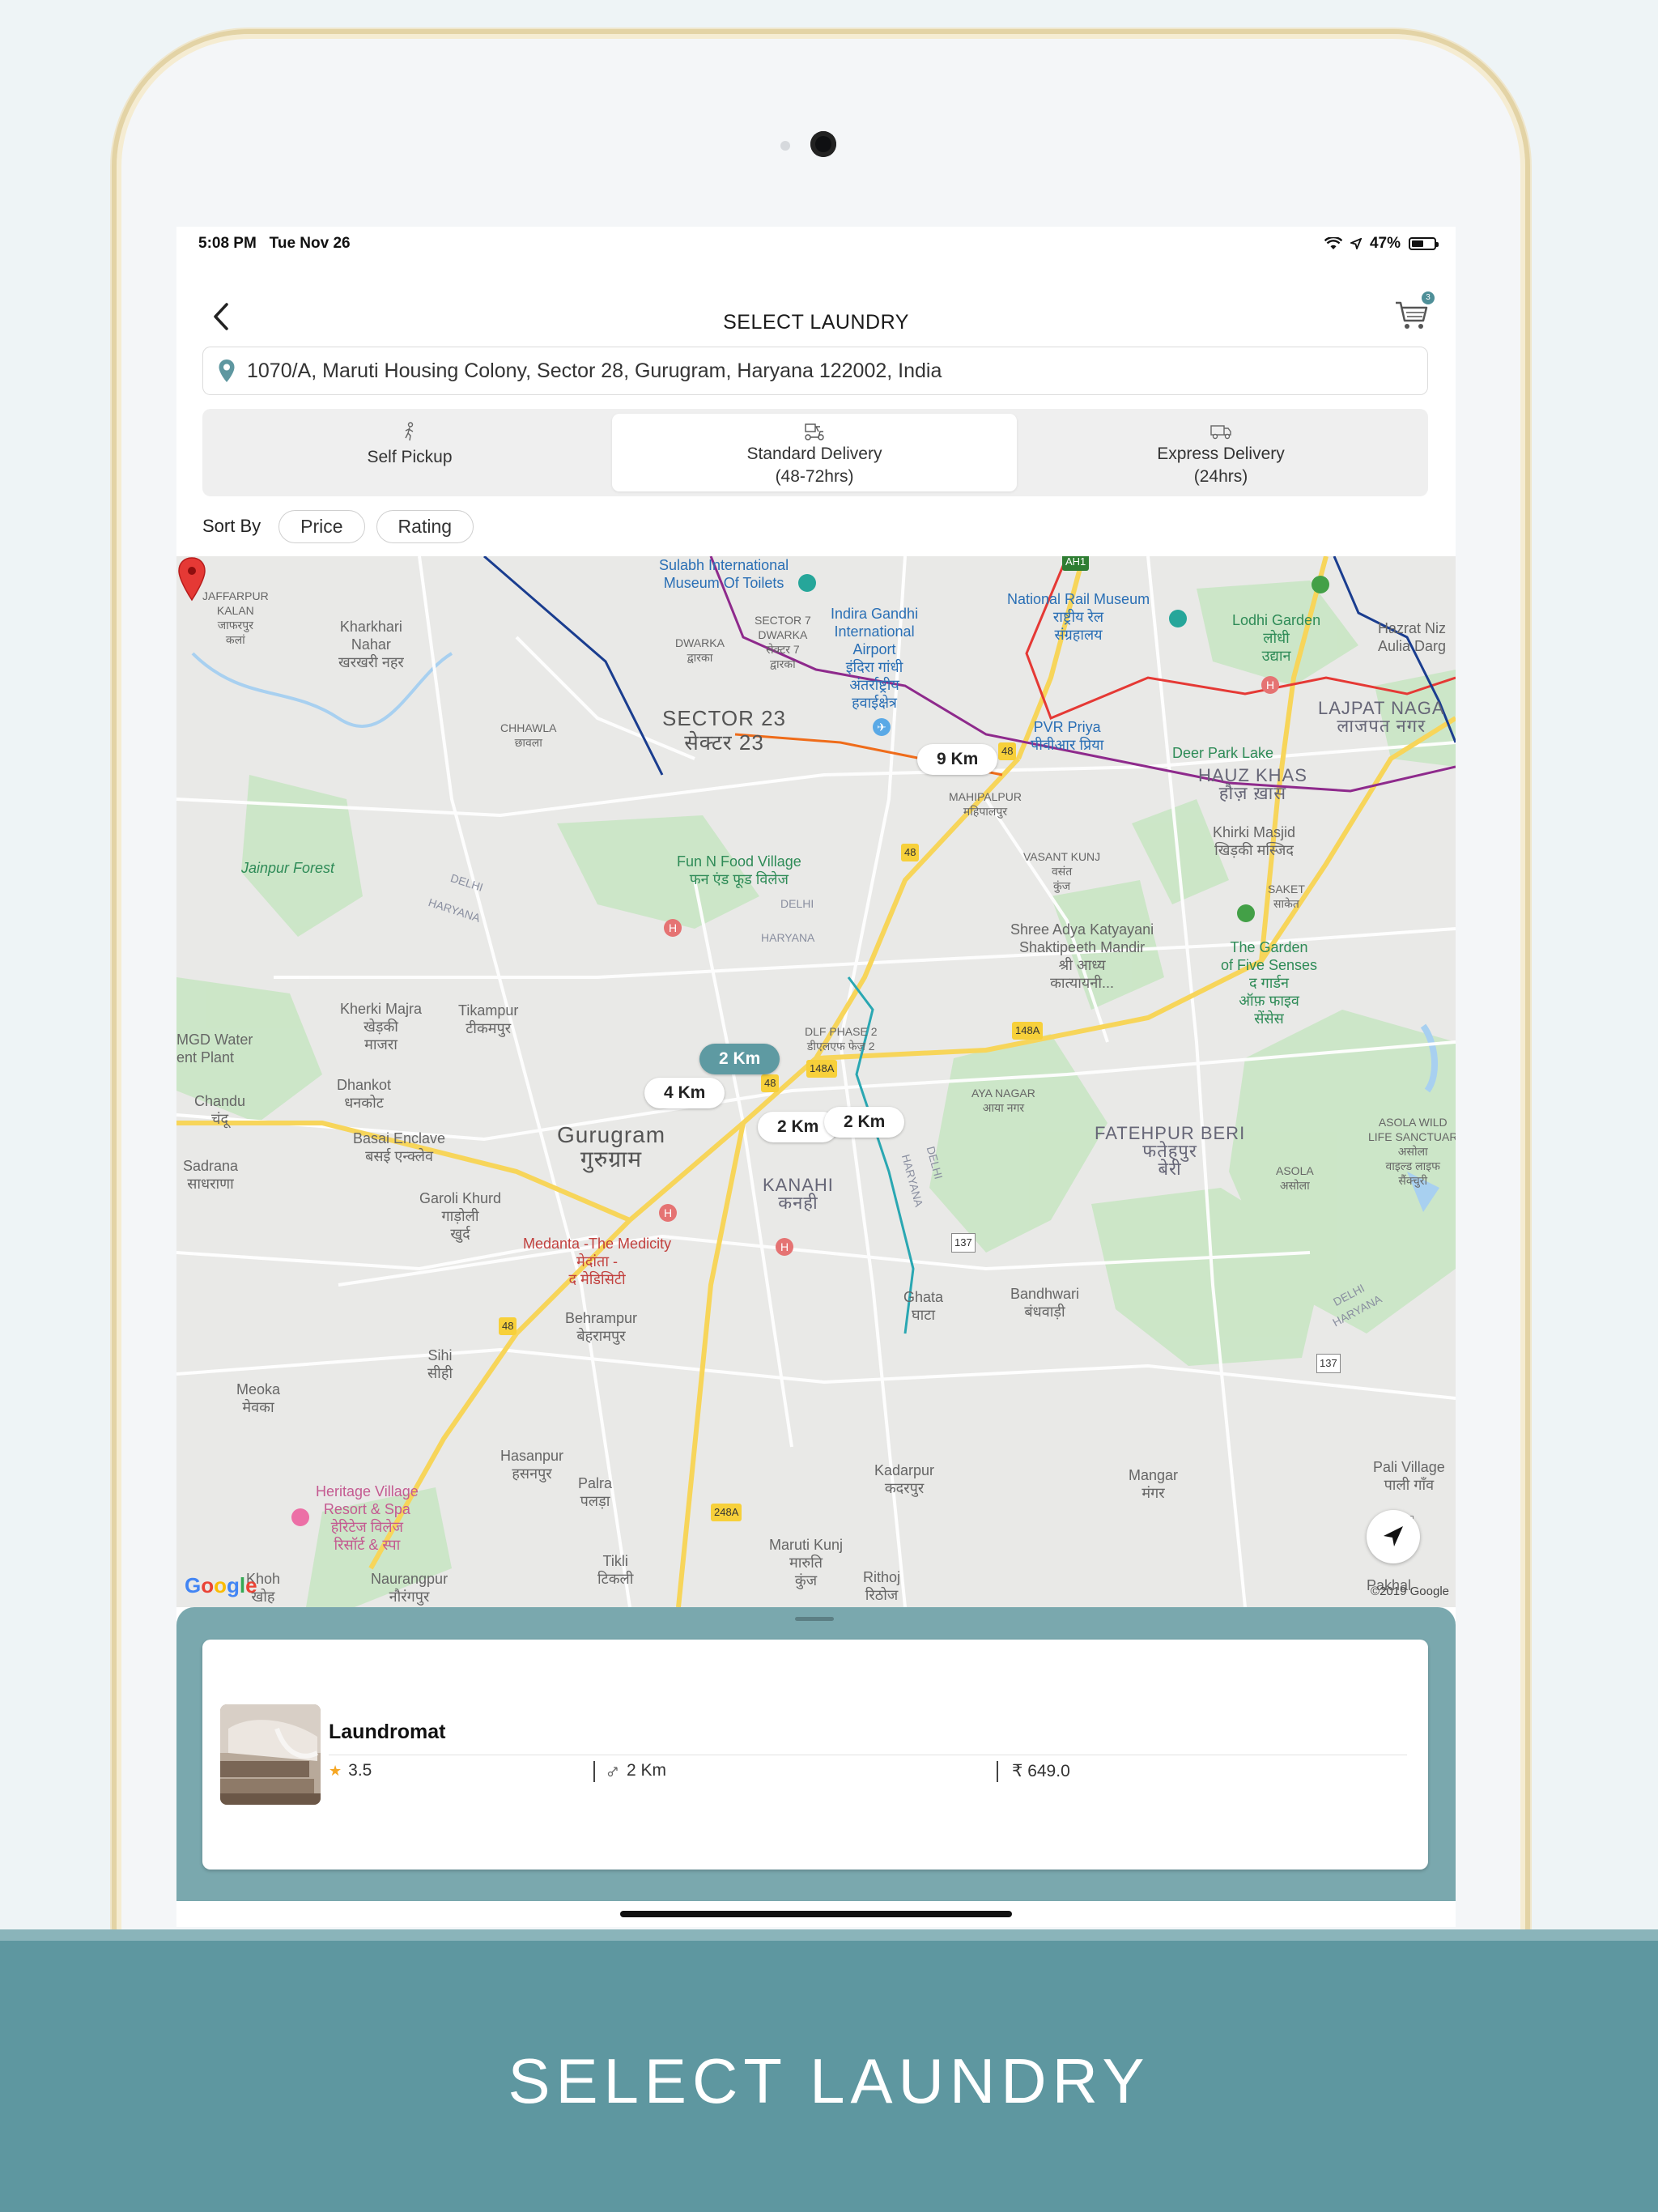 This screenshot has width=1658, height=2212. Describe the element at coordinates (1220, 453) in the screenshot. I see `tab-express-delivery: Express Delivery (24hrs)` at that location.